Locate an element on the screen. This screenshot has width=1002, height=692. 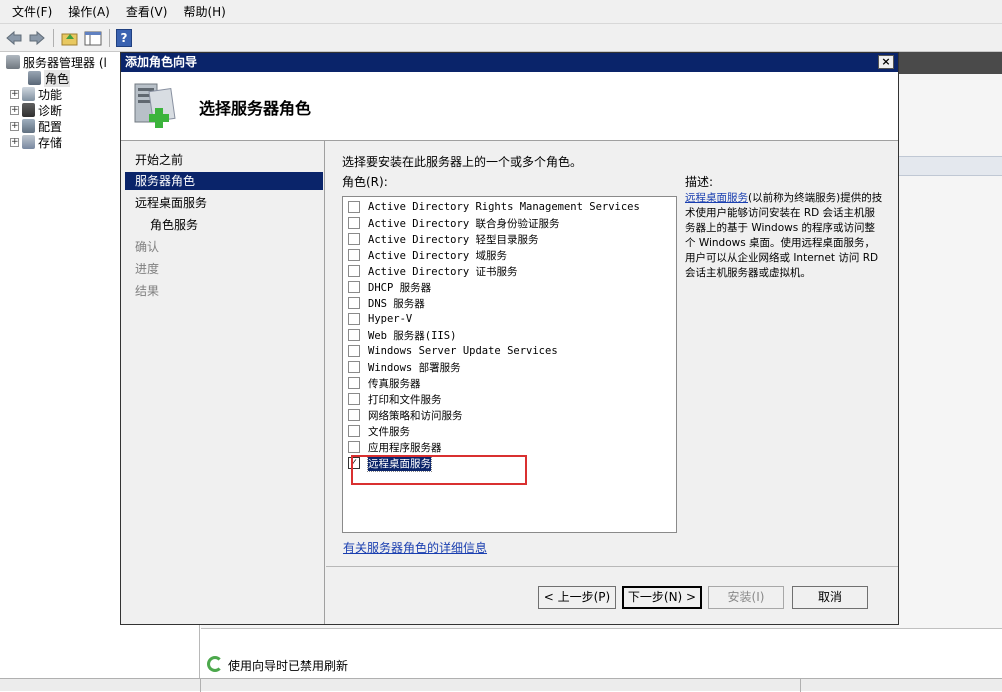
role-item: 网络策略和访问服务 is located at coordinates (405, 415).